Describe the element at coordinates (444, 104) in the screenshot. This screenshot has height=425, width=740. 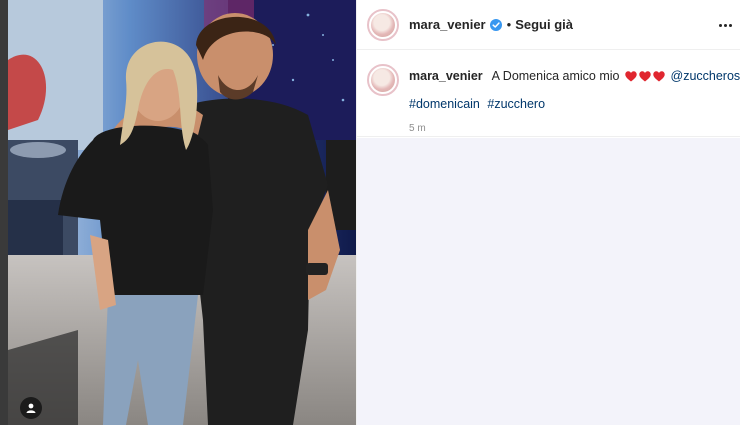
I see `hashtag-link: #domenicain` at that location.